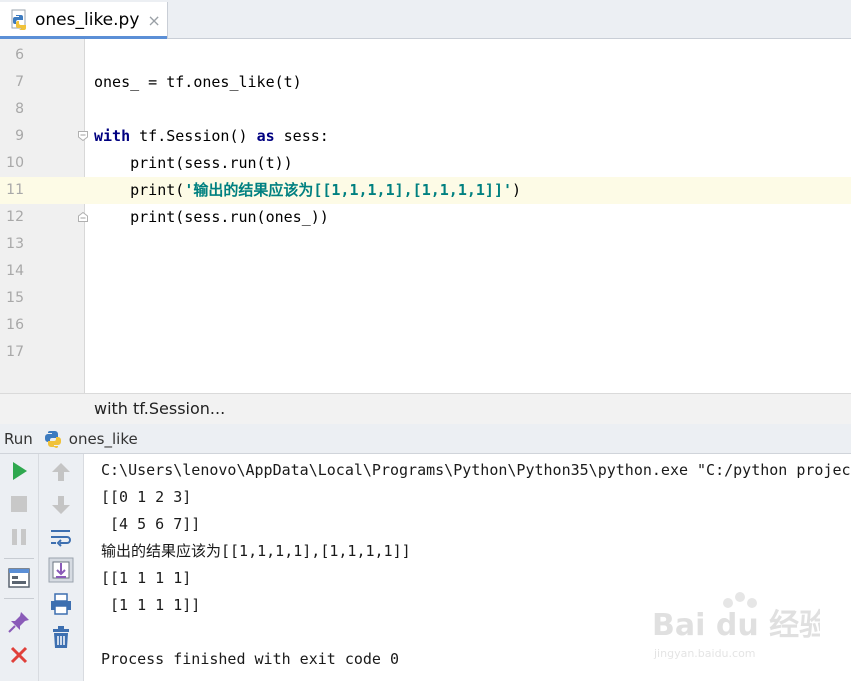 The height and width of the screenshot is (681, 851). Describe the element at coordinates (61, 637) in the screenshot. I see `trash-icon` at that location.